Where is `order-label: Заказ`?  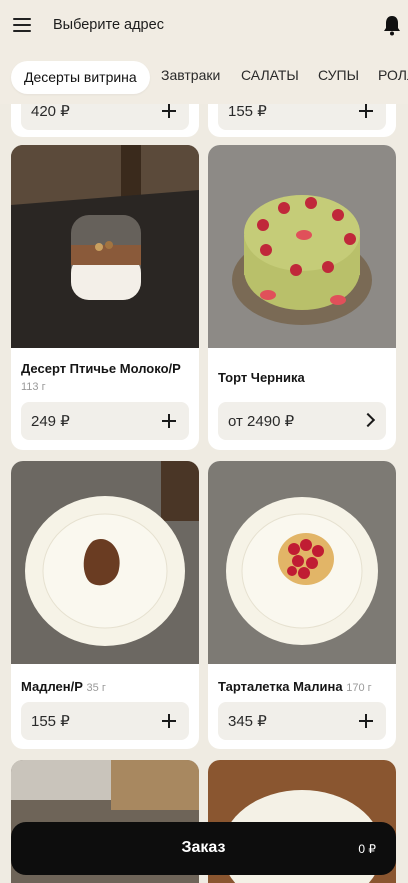
order-label: Заказ is located at coordinates (203, 847).